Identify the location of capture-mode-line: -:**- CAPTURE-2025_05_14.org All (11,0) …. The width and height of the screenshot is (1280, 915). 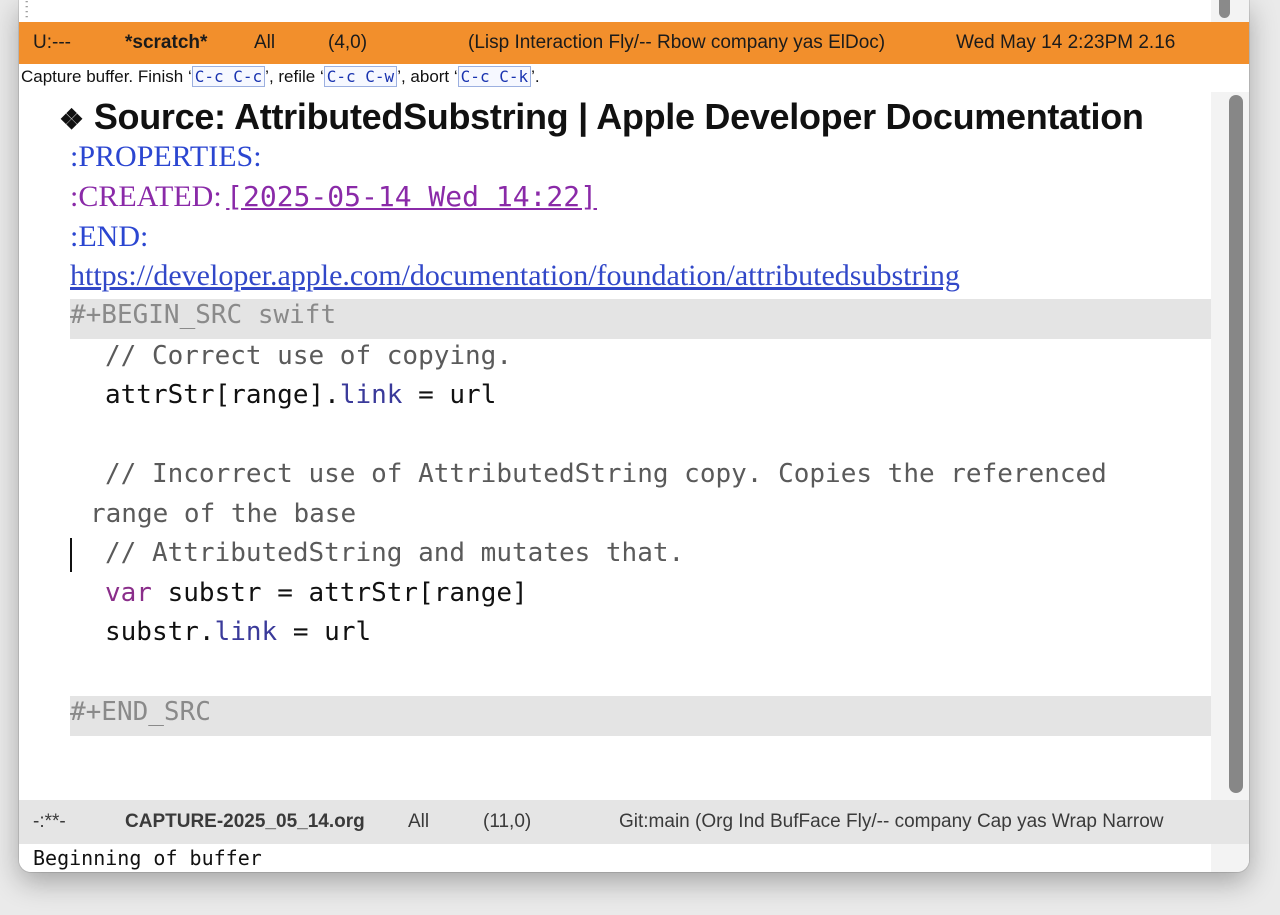
(634, 822).